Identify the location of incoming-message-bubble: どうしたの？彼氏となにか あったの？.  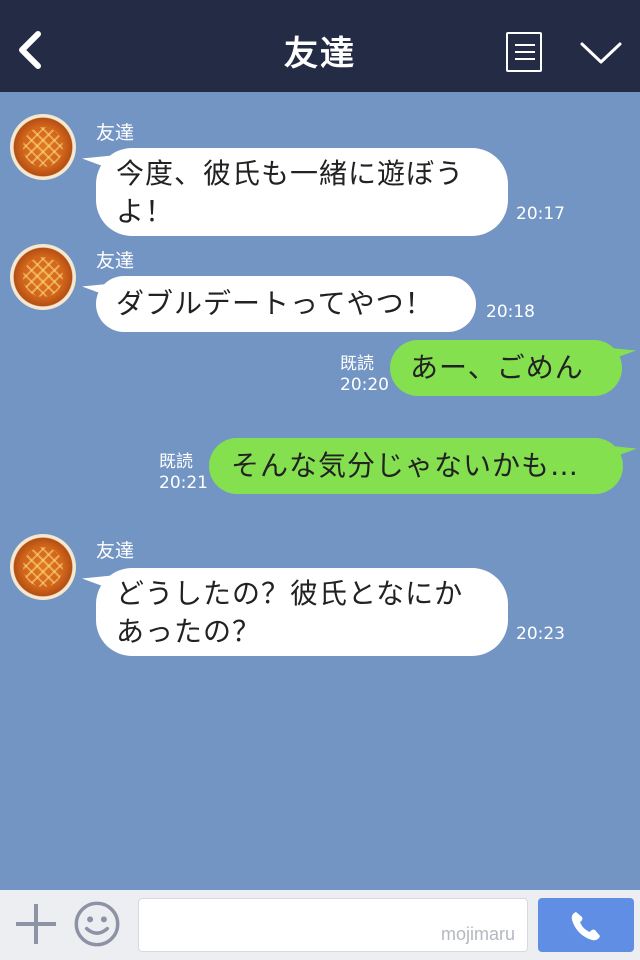
(302, 612).